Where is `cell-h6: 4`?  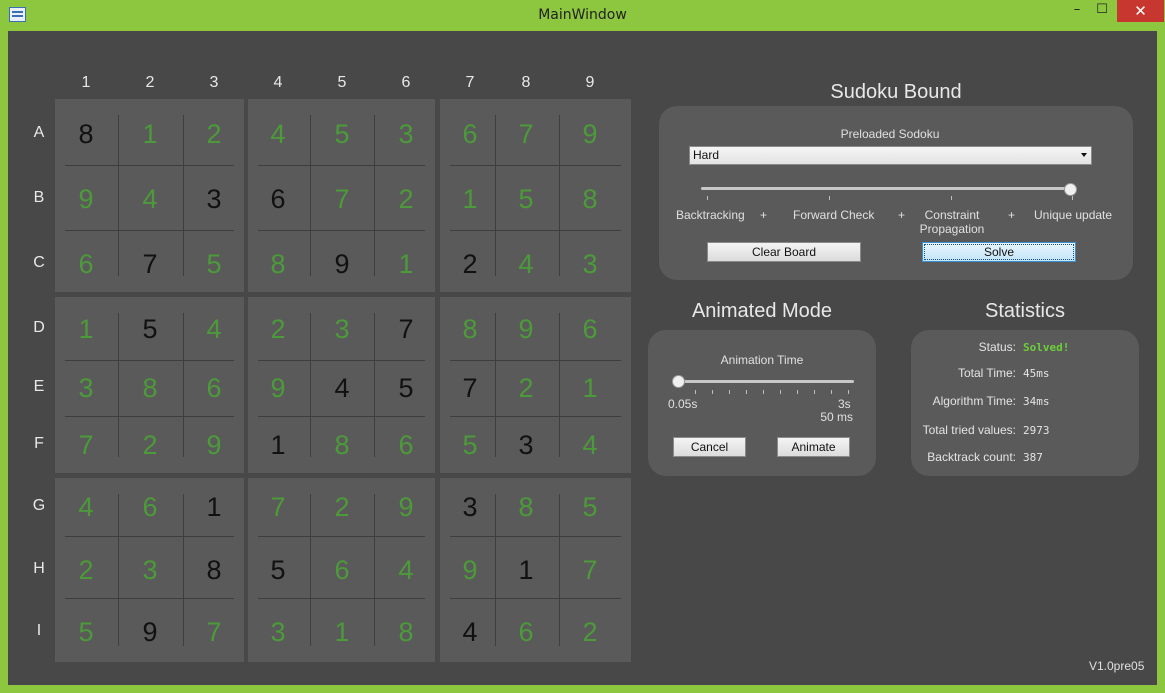
cell-h6: 4 is located at coordinates (406, 570).